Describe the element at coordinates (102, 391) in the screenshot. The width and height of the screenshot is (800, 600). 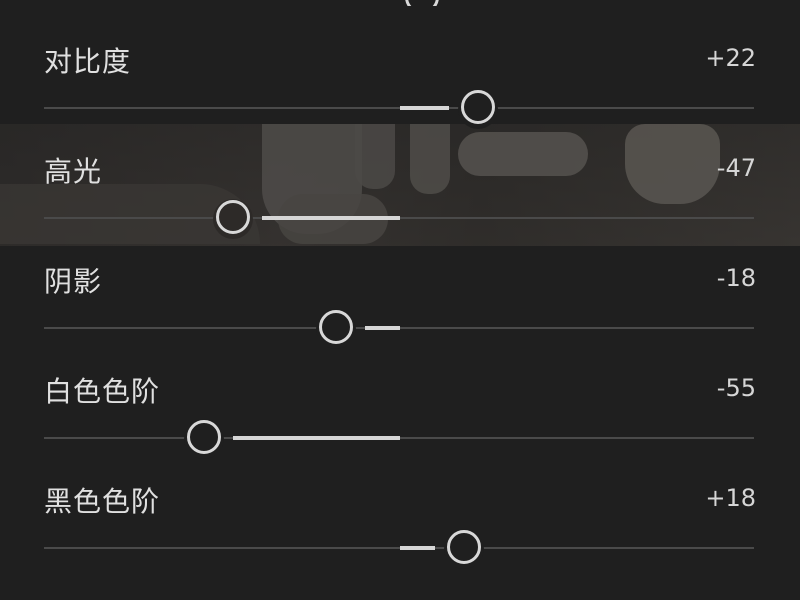
I see `slider-label: 白色色阶` at that location.